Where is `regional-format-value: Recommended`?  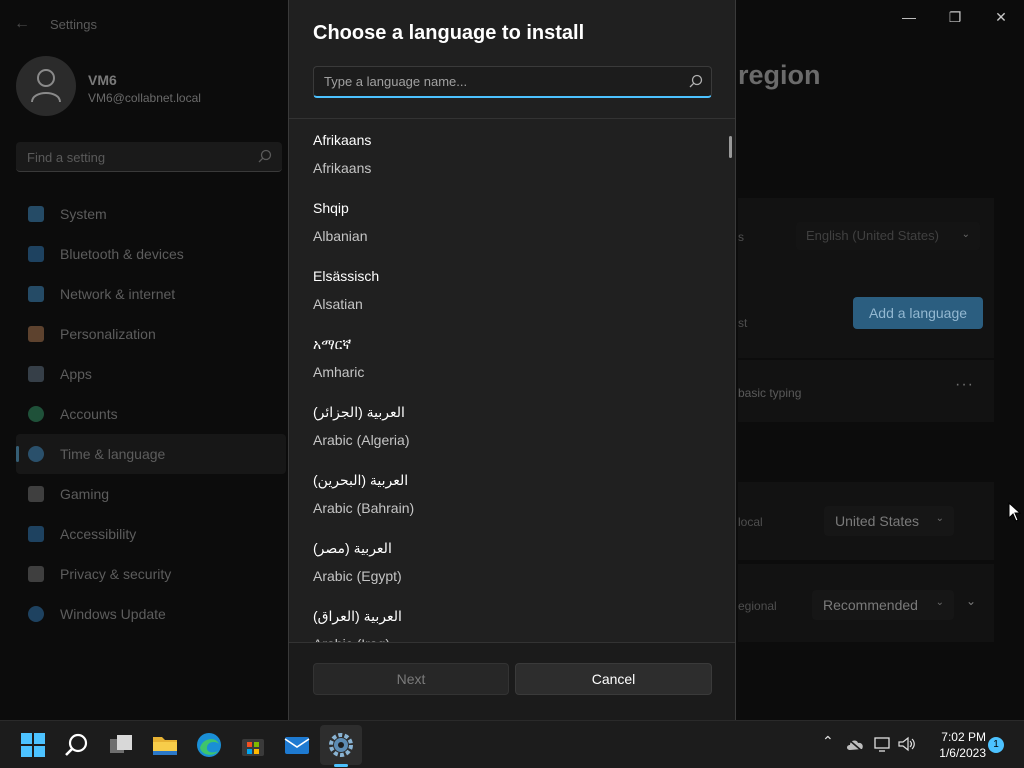
regional-format-value: Recommended is located at coordinates (870, 605).